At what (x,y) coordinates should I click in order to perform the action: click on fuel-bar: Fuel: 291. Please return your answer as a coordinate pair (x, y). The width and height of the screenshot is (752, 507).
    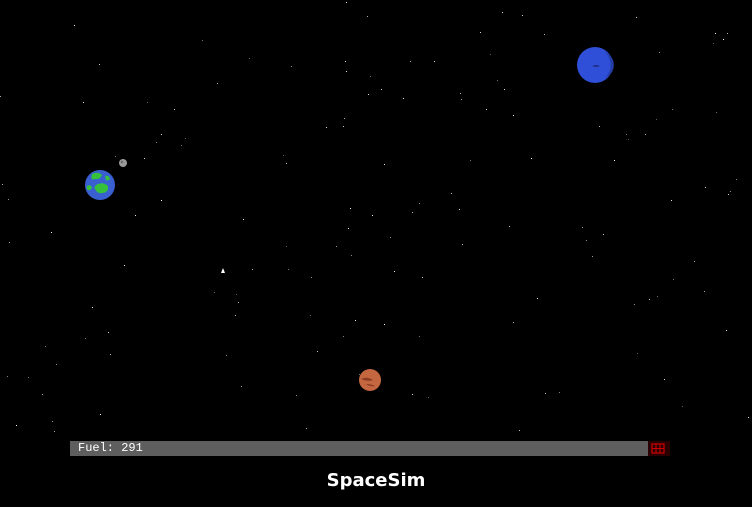
    Looking at the image, I should click on (370, 448).